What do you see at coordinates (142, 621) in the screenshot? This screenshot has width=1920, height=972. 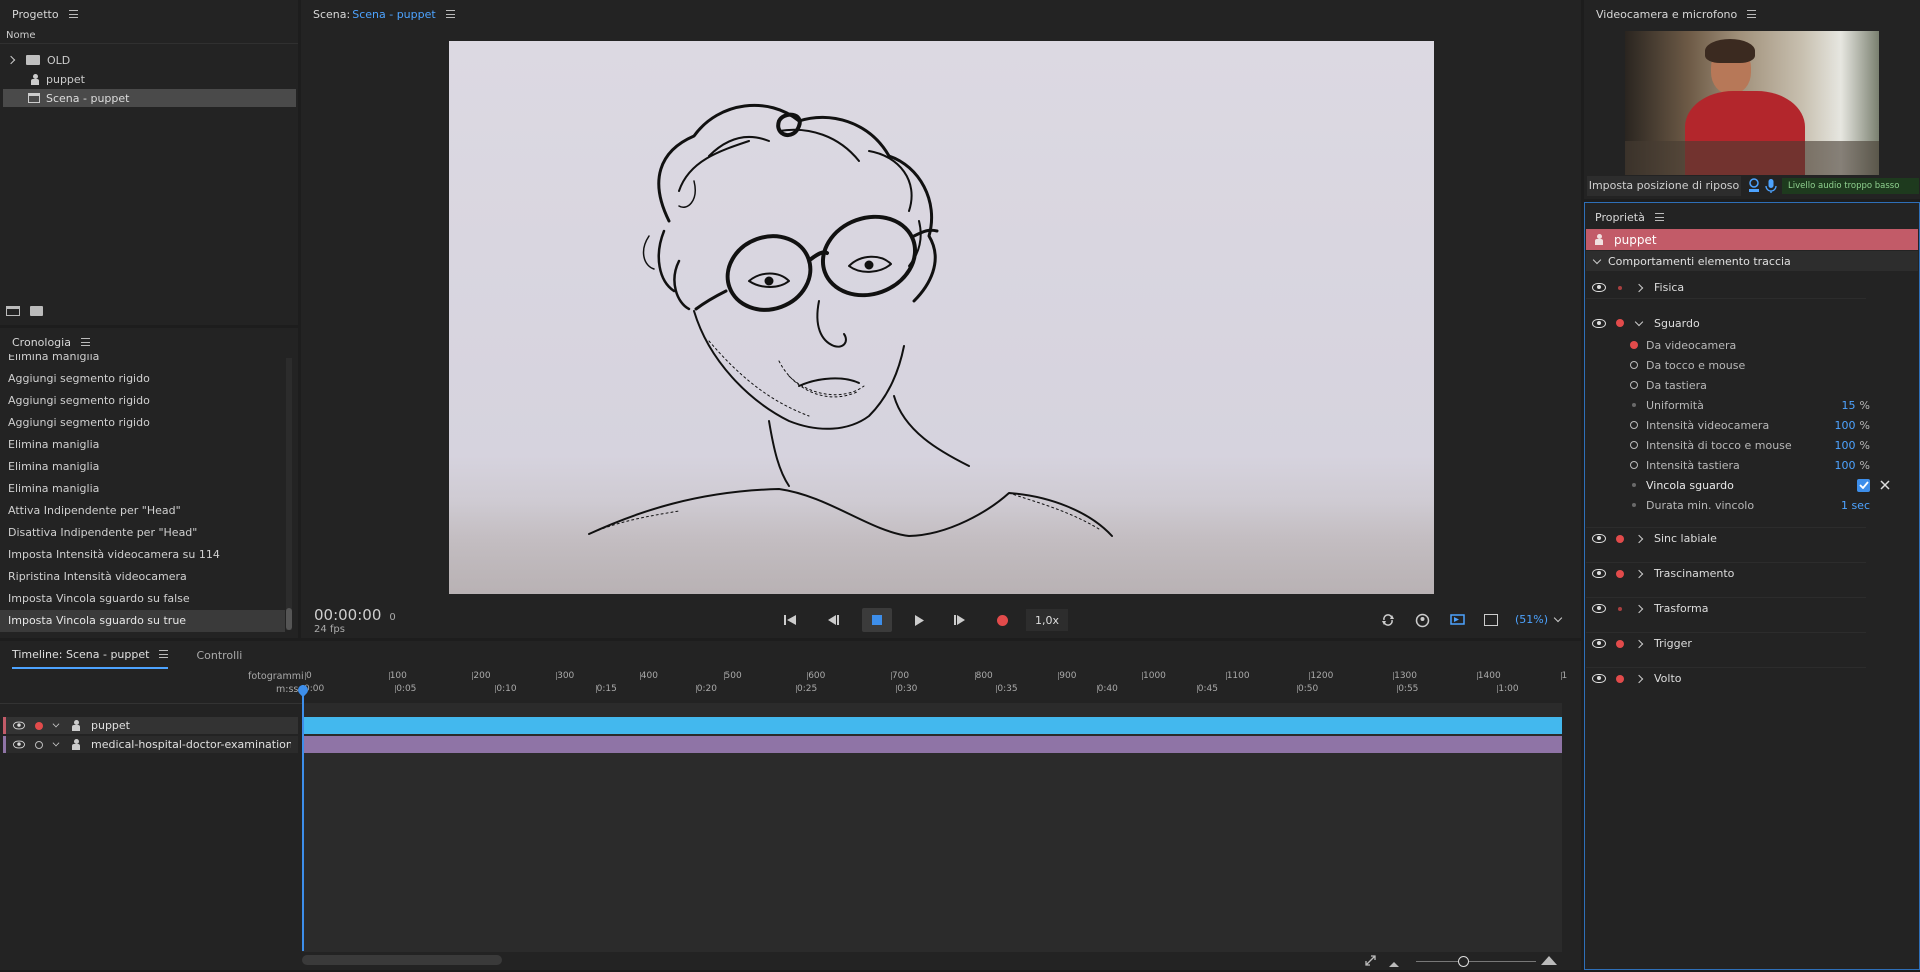 I see `history-item-selected: Imposta Vincola sguardo su true` at bounding box center [142, 621].